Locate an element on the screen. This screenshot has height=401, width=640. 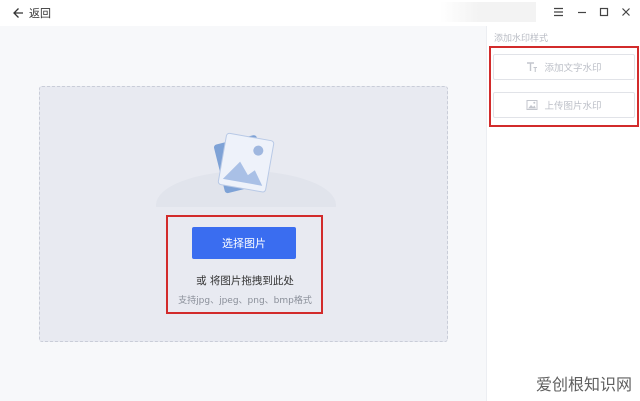
image-icon is located at coordinates (532, 105).